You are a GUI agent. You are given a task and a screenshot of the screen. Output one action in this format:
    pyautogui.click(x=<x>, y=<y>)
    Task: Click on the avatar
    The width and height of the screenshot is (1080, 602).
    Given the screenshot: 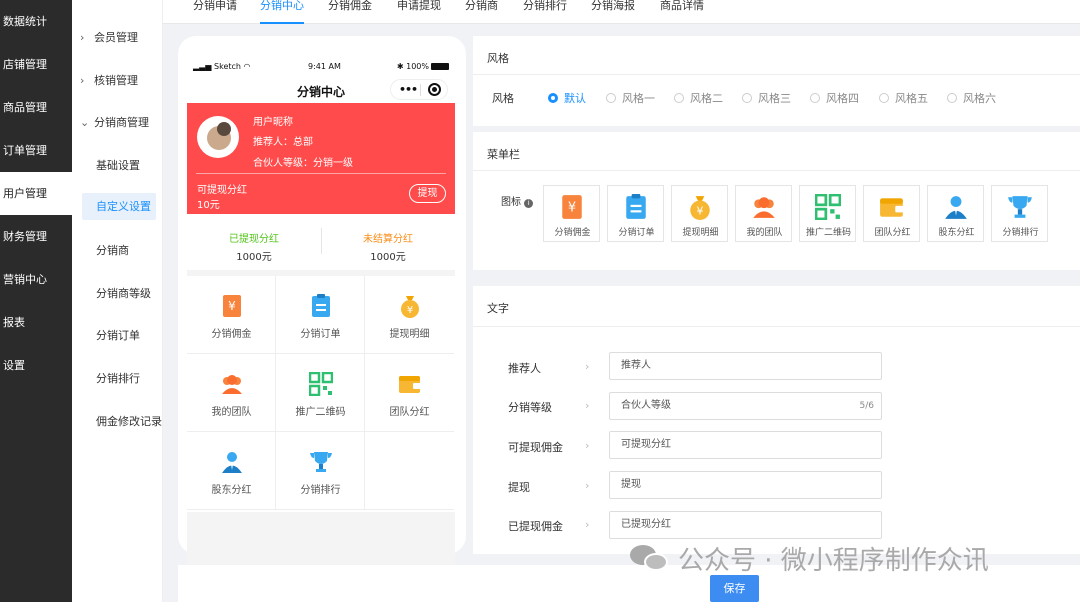 What is the action you would take?
    pyautogui.click(x=218, y=137)
    